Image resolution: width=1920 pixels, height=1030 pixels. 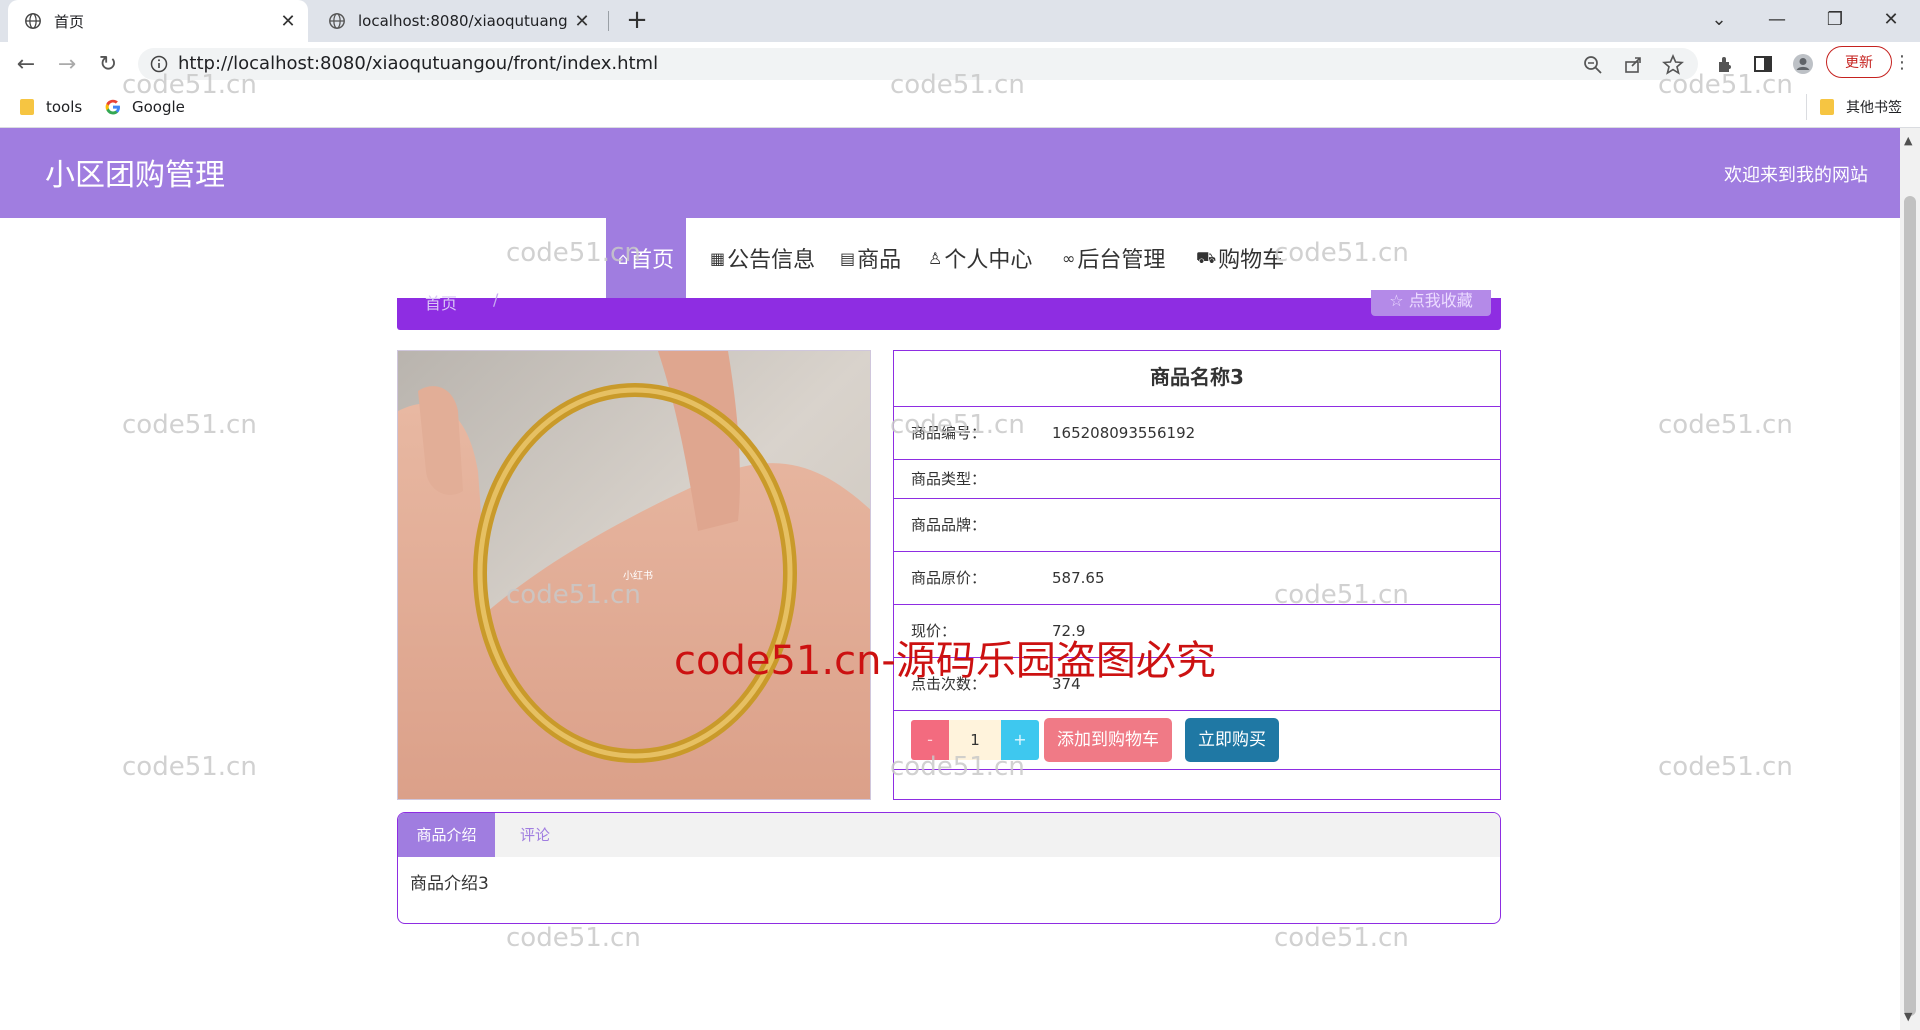 What do you see at coordinates (1197, 524) in the screenshot?
I see `info-row-brand: 商品品牌：` at bounding box center [1197, 524].